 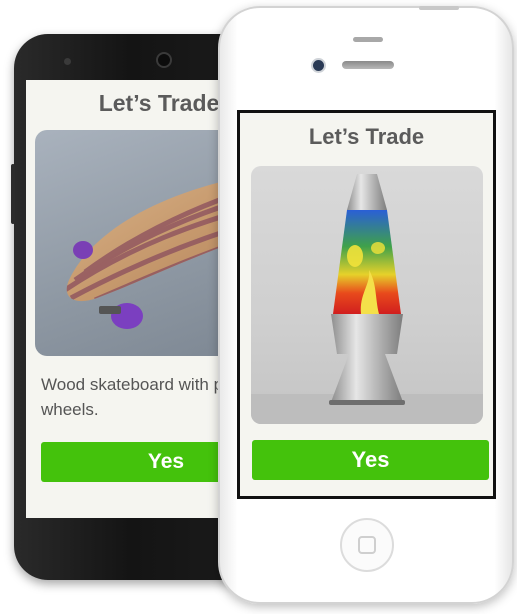 I want to click on iphone-sensor, so click(x=368, y=39).